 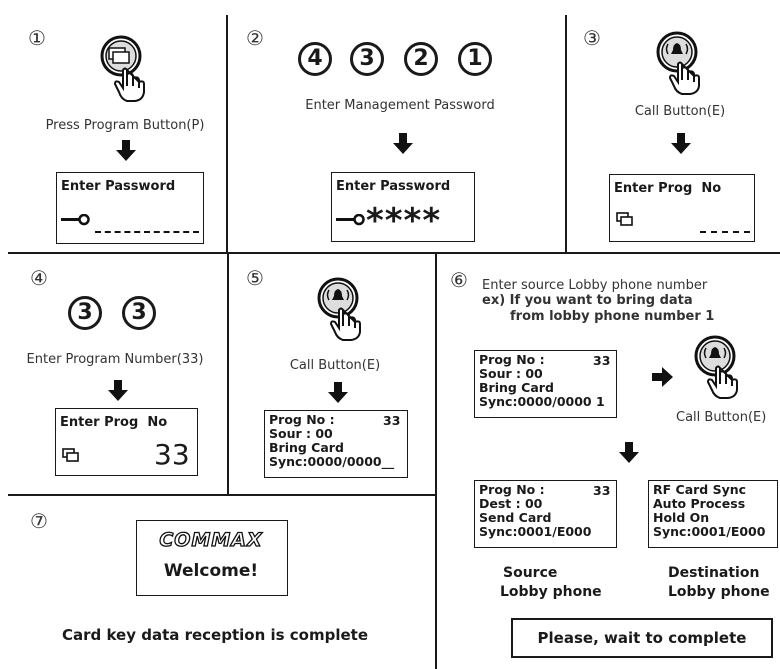 What do you see at coordinates (714, 573) in the screenshot?
I see `label-line: Destination` at bounding box center [714, 573].